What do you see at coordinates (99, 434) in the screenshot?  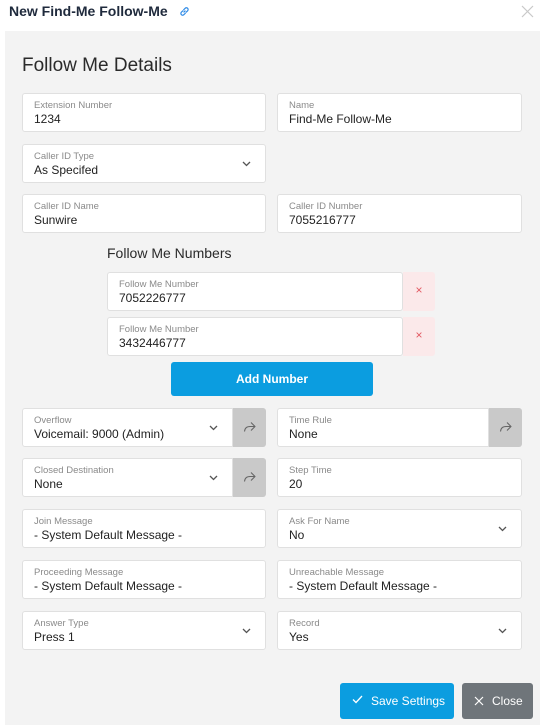 I see `field-value: Voicemail: 9000 (Admin)` at bounding box center [99, 434].